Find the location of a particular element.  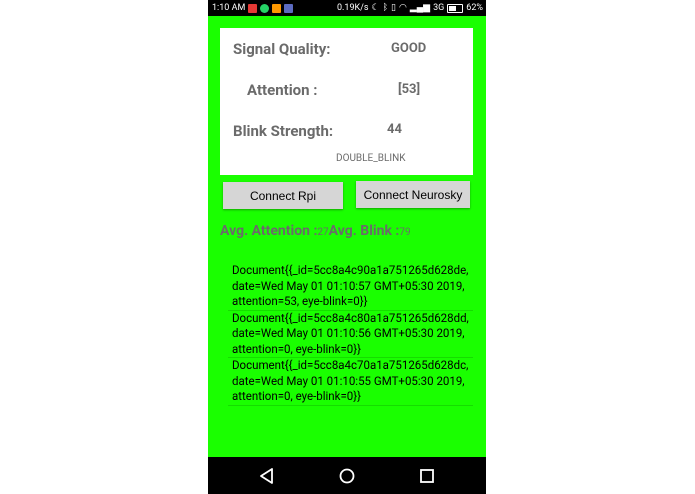

averages-row: Avg. Attention :27Avg. Blink :79 is located at coordinates (350, 229).